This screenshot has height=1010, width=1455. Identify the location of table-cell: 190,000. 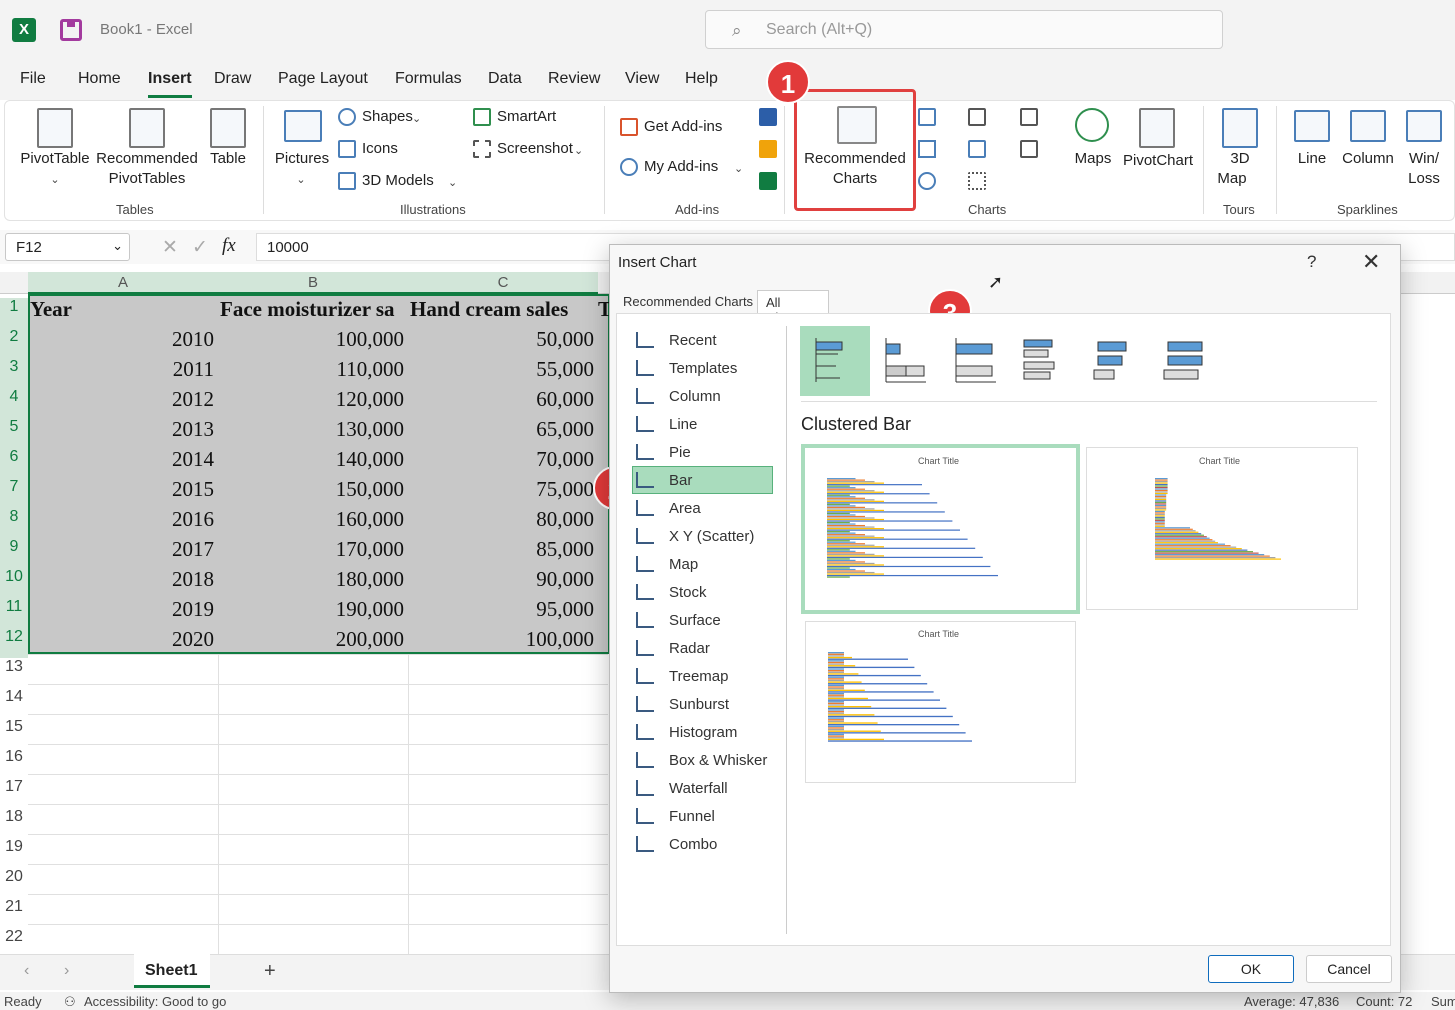
(312, 609).